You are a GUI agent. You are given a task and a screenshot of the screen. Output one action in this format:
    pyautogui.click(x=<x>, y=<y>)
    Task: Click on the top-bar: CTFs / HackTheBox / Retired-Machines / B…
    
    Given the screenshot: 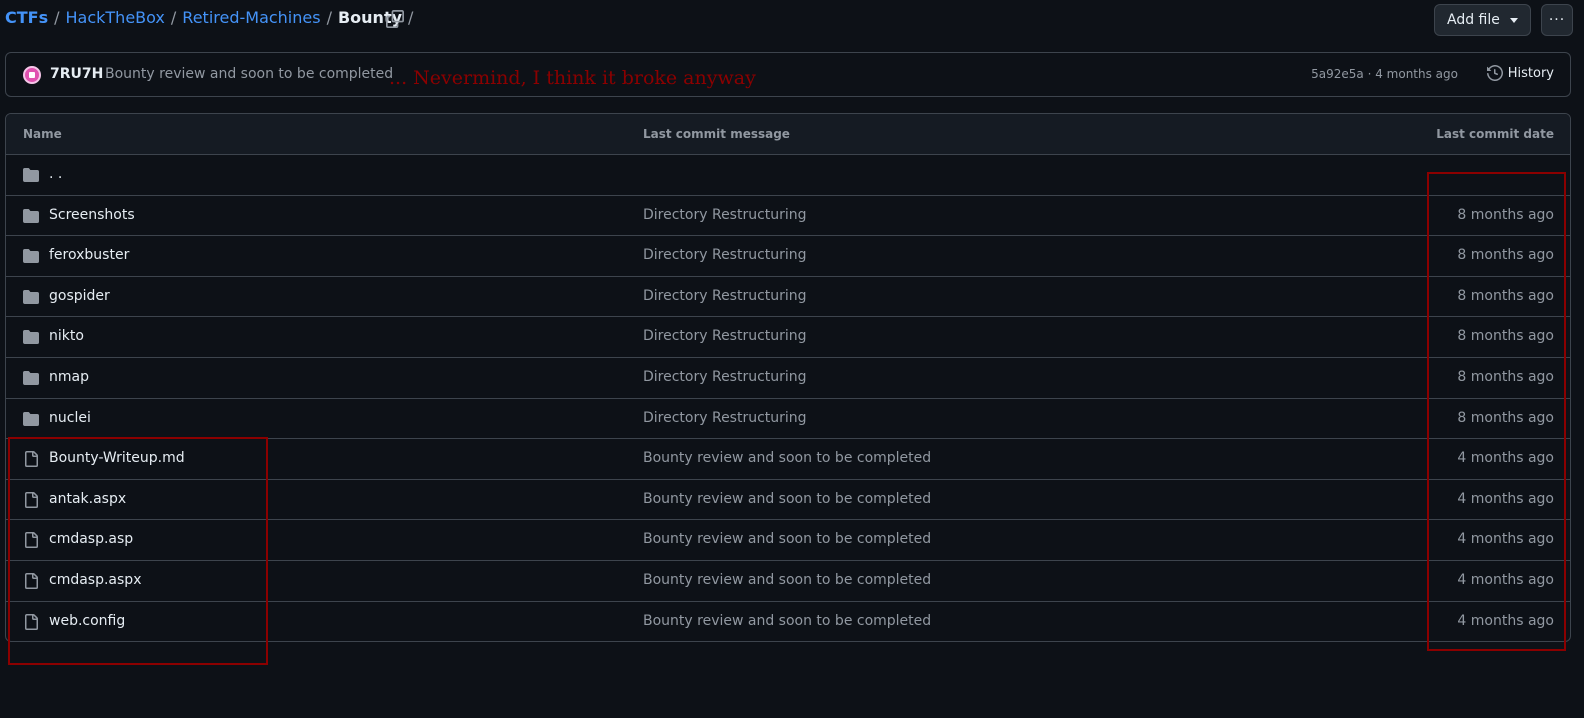 What is the action you would take?
    pyautogui.click(x=792, y=20)
    